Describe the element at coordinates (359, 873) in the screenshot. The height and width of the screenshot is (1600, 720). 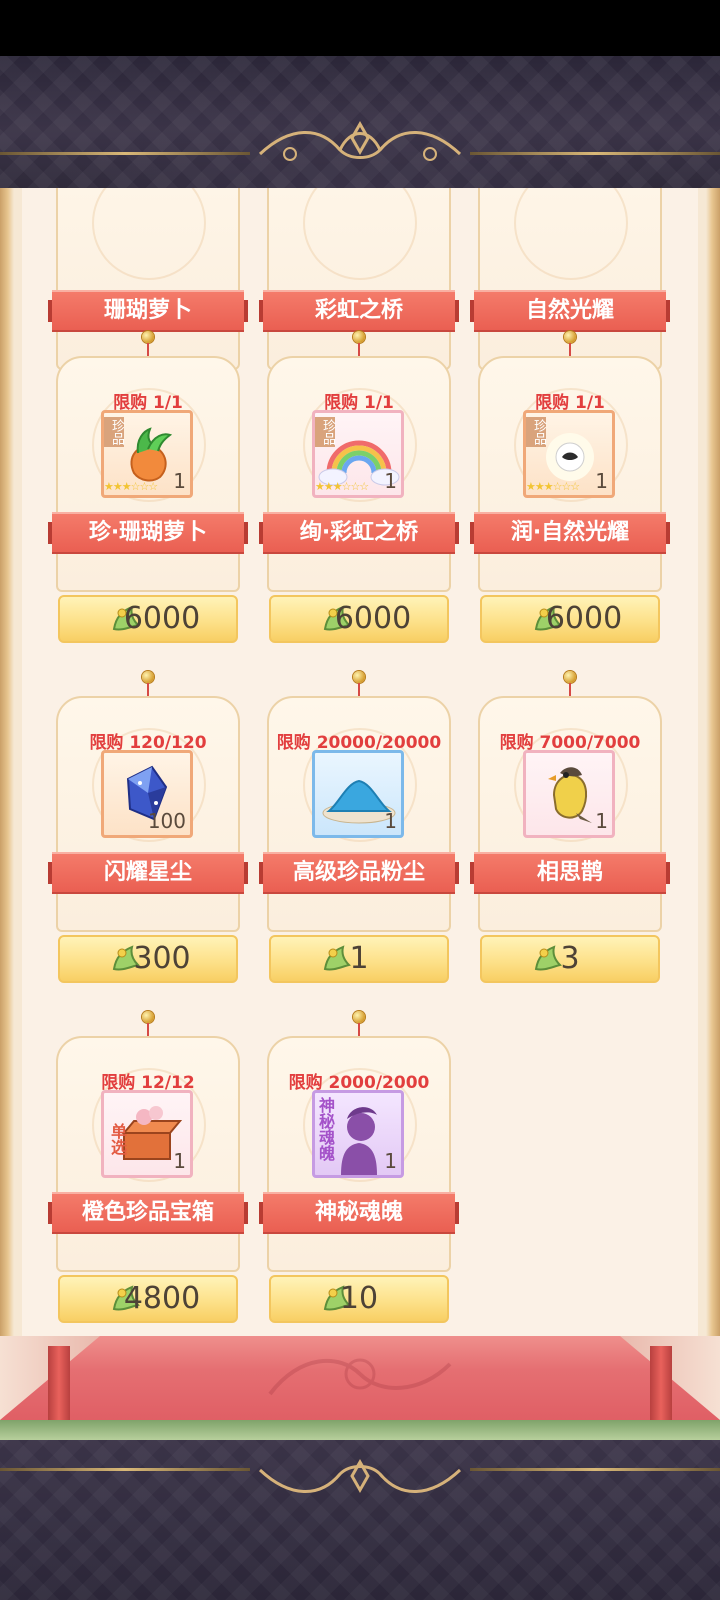
I see `item-name: 高级珍品粉尘` at that location.